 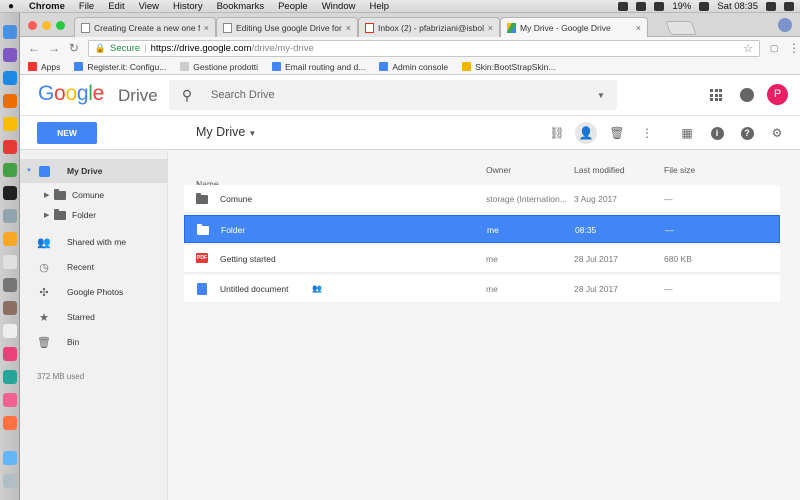 What do you see at coordinates (774, 48) in the screenshot?
I see `extension-icon: ▢` at bounding box center [774, 48].